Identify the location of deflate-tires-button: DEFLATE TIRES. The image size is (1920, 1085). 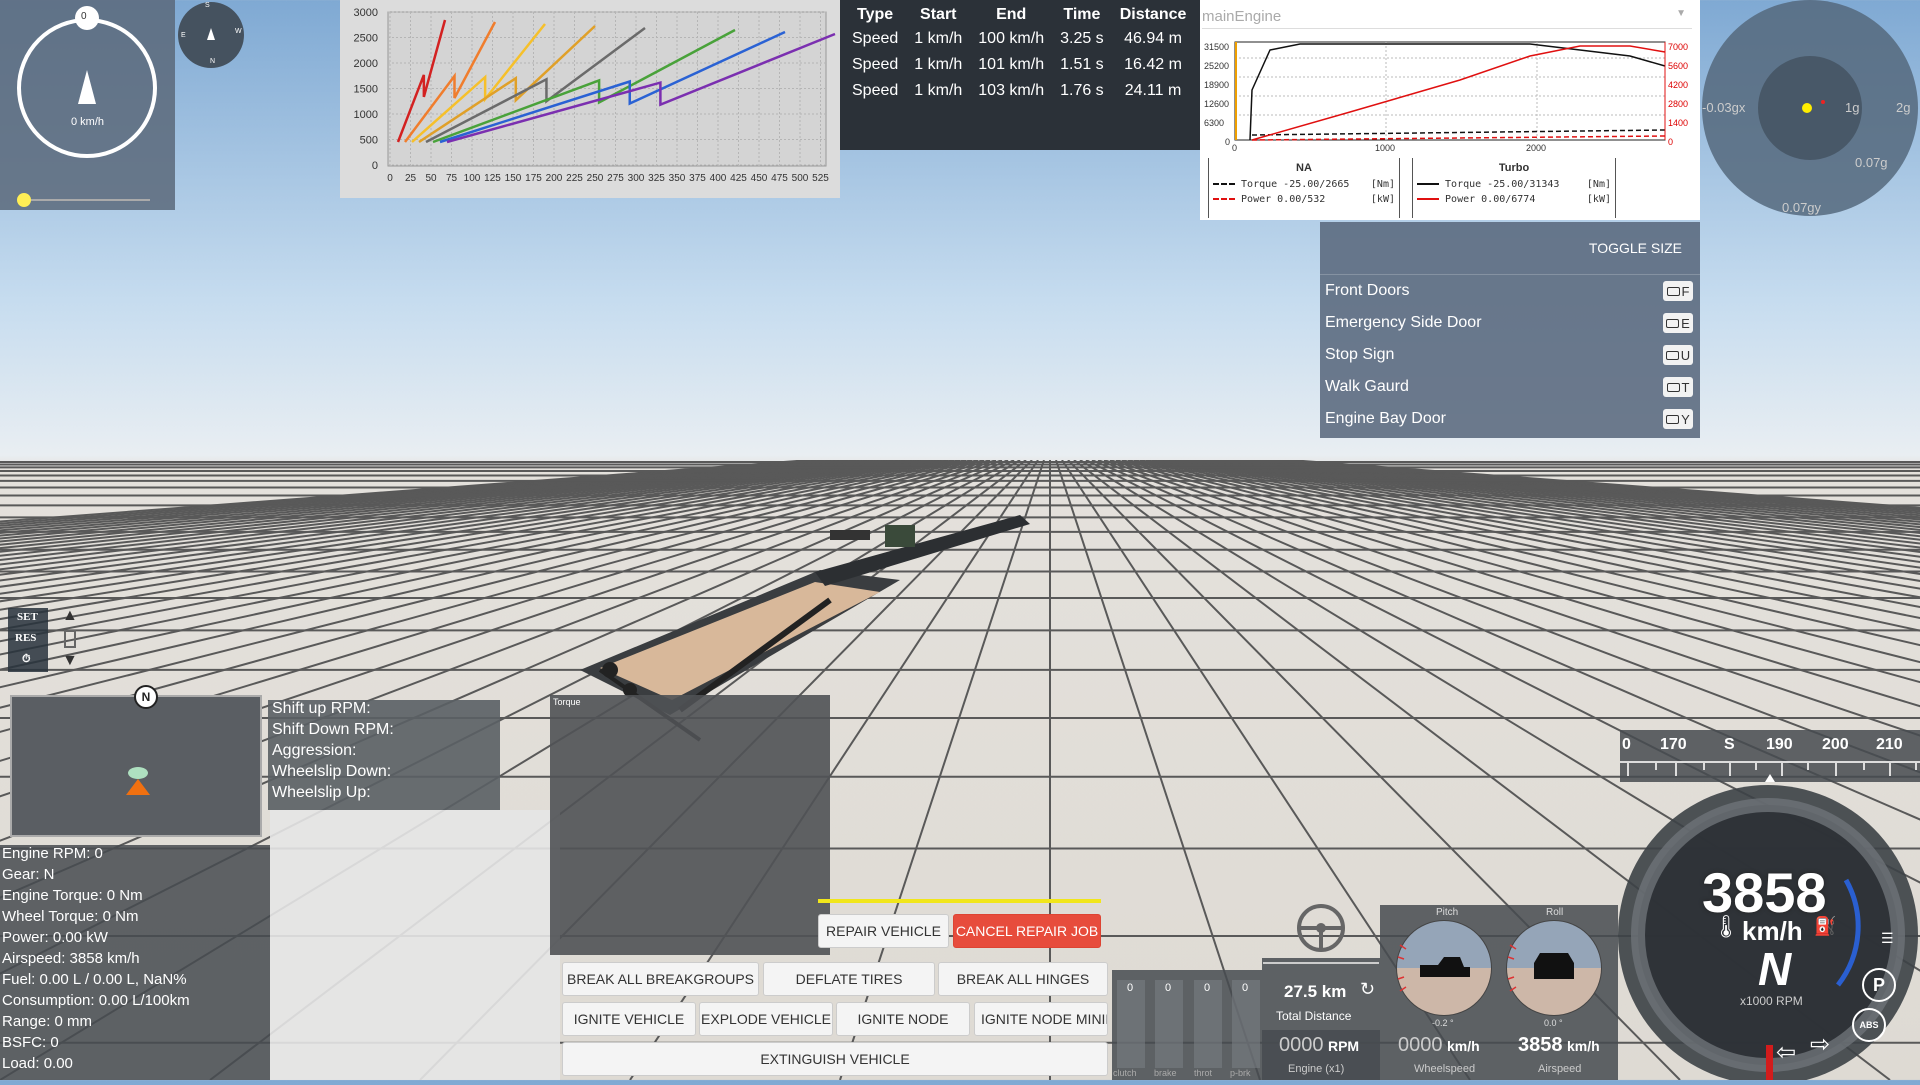
(849, 979).